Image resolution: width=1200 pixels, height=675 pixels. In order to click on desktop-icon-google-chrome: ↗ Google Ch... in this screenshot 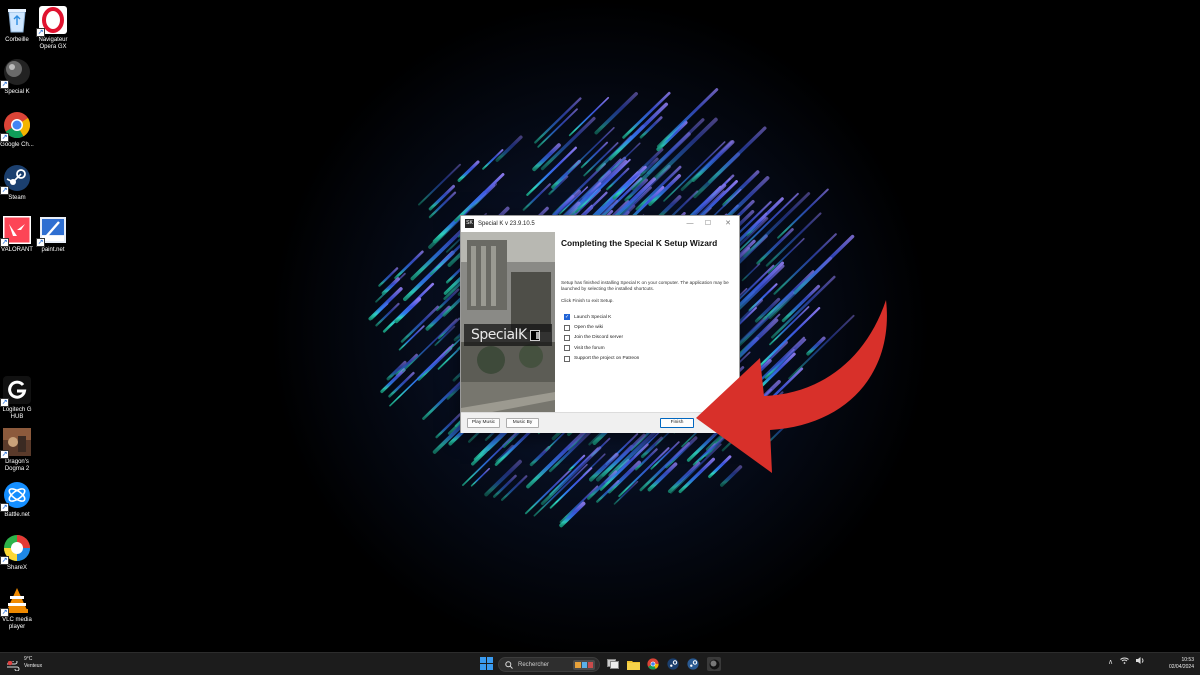, I will do `click(21, 129)`.